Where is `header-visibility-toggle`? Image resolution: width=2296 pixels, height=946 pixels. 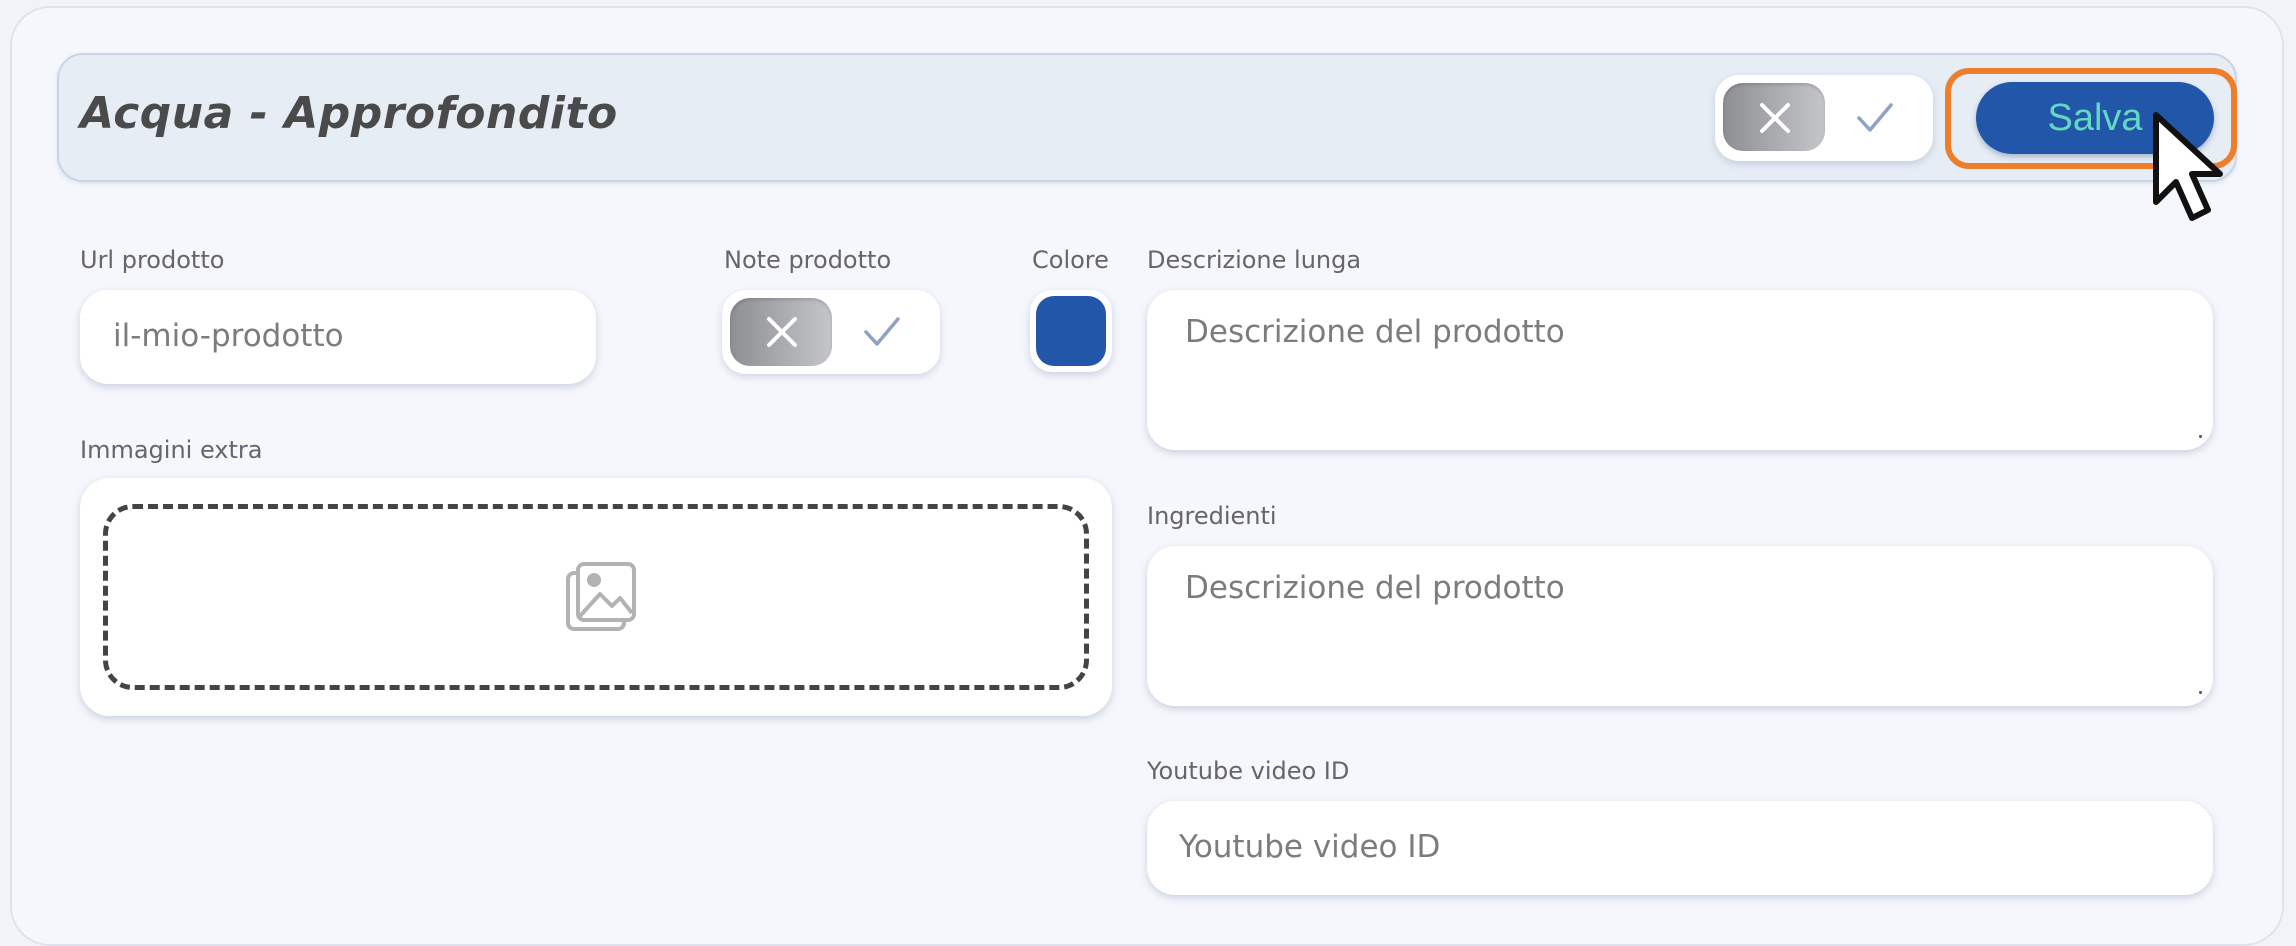
header-visibility-toggle is located at coordinates (1824, 118).